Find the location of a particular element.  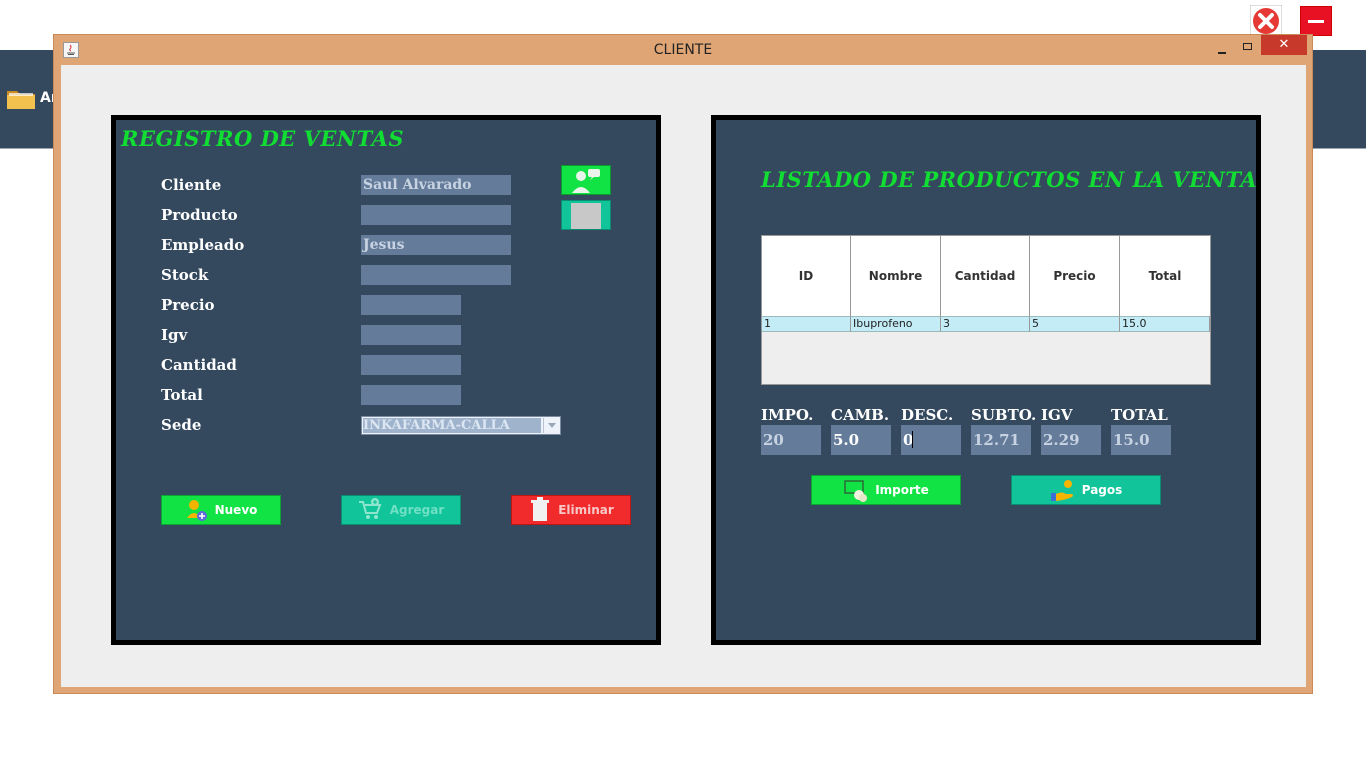

total-summary-label: TOTAL is located at coordinates (1139, 415).